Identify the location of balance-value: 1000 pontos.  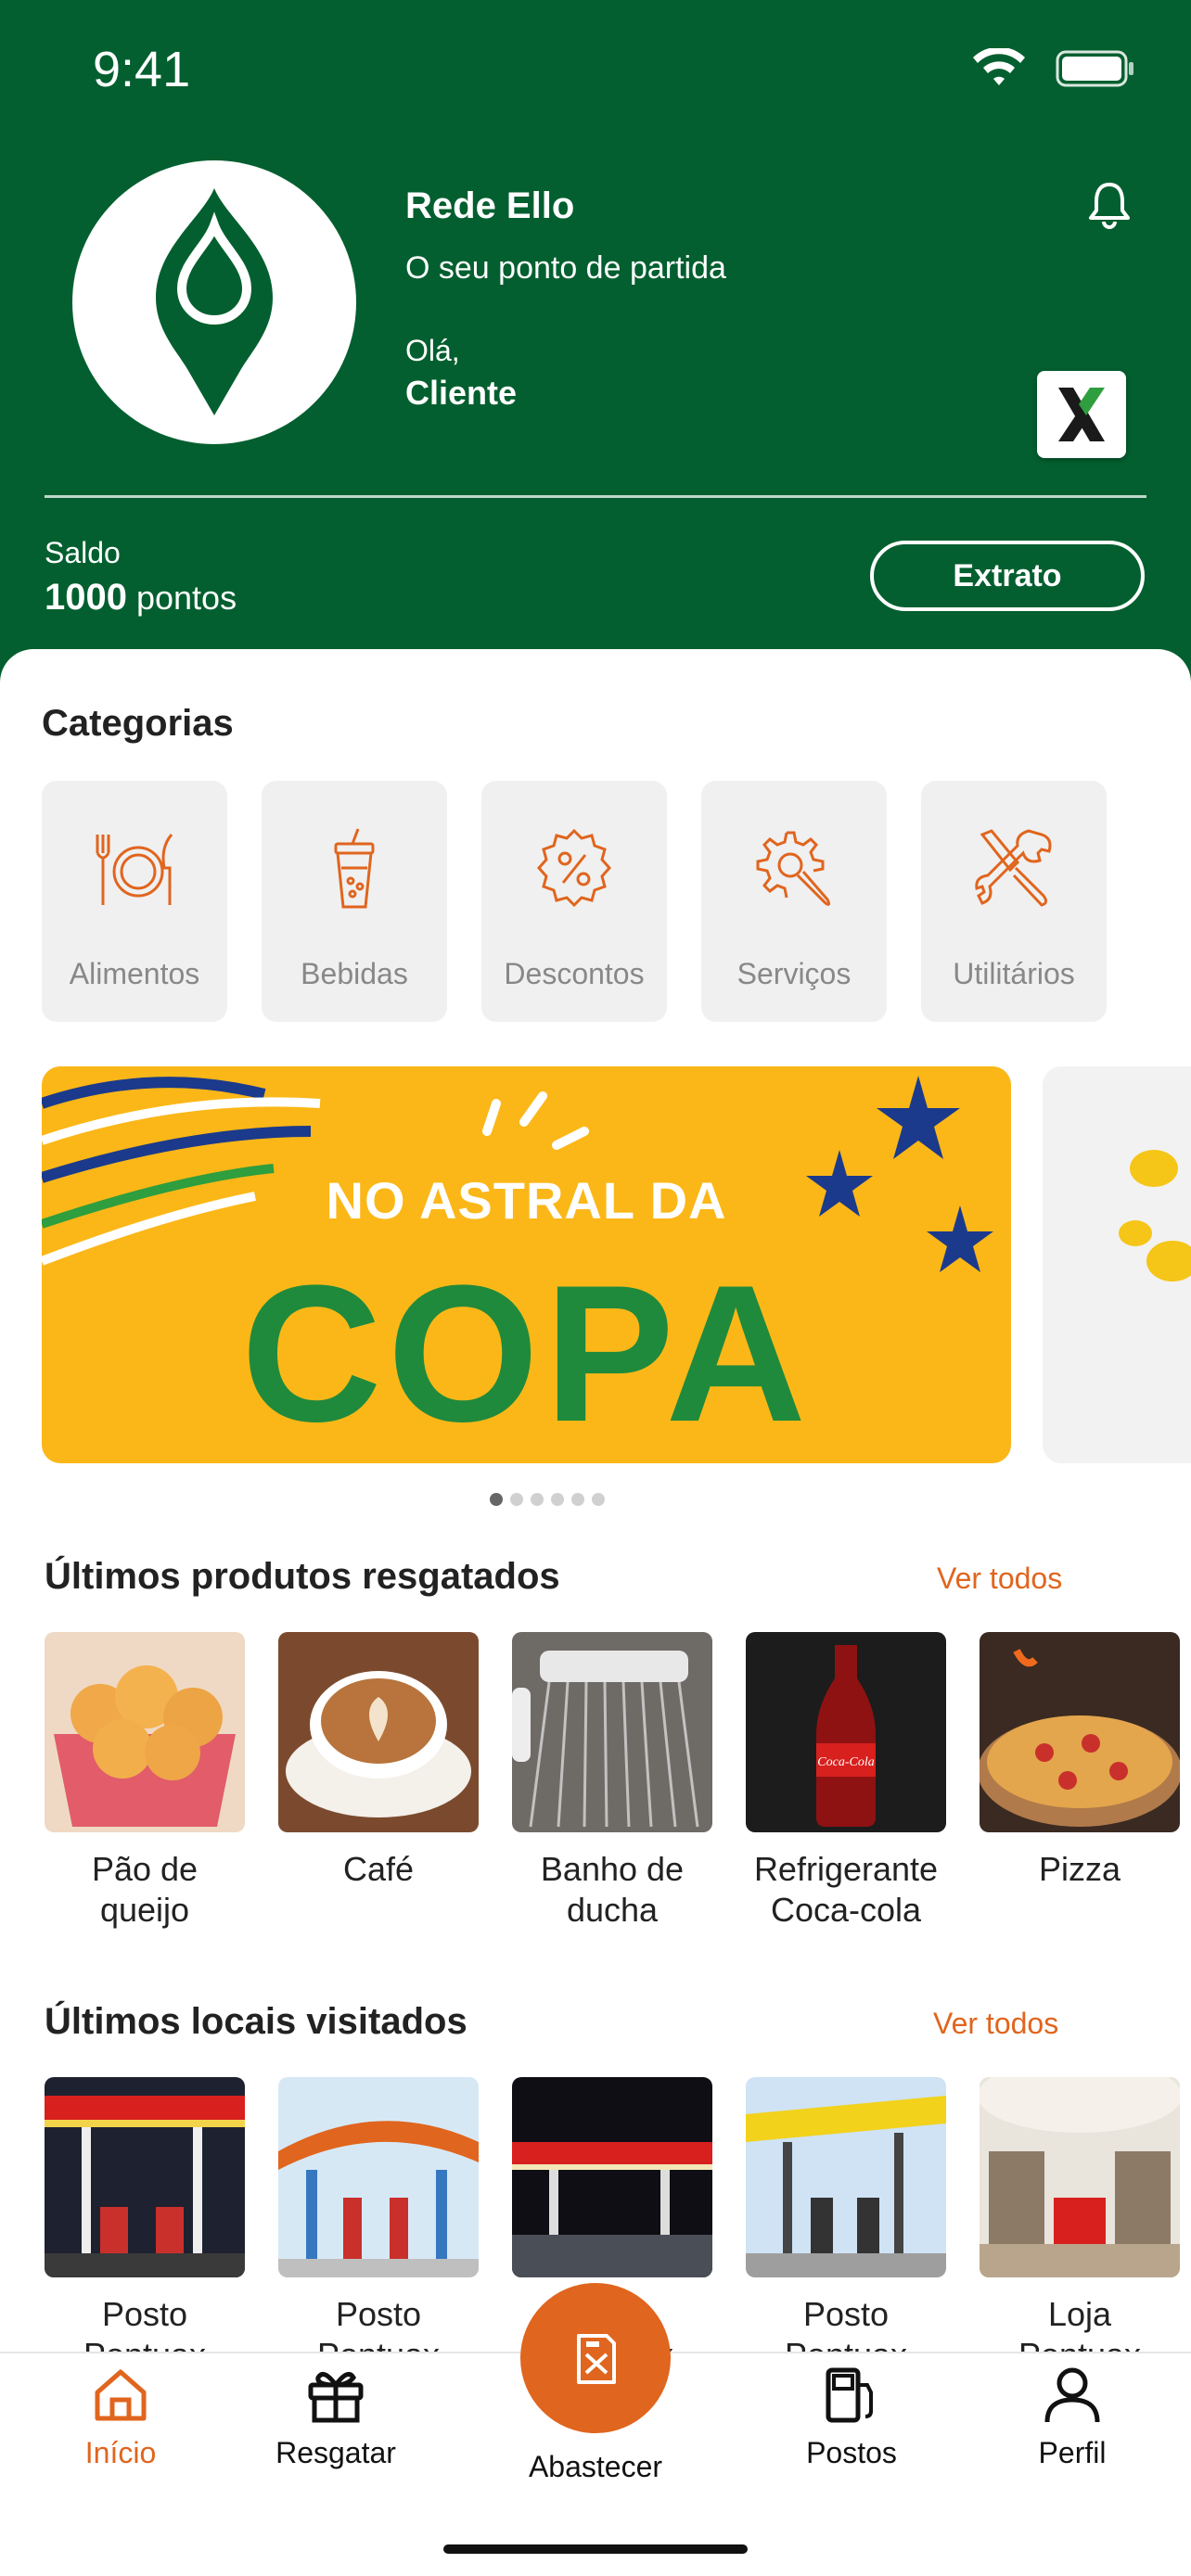
(141, 598).